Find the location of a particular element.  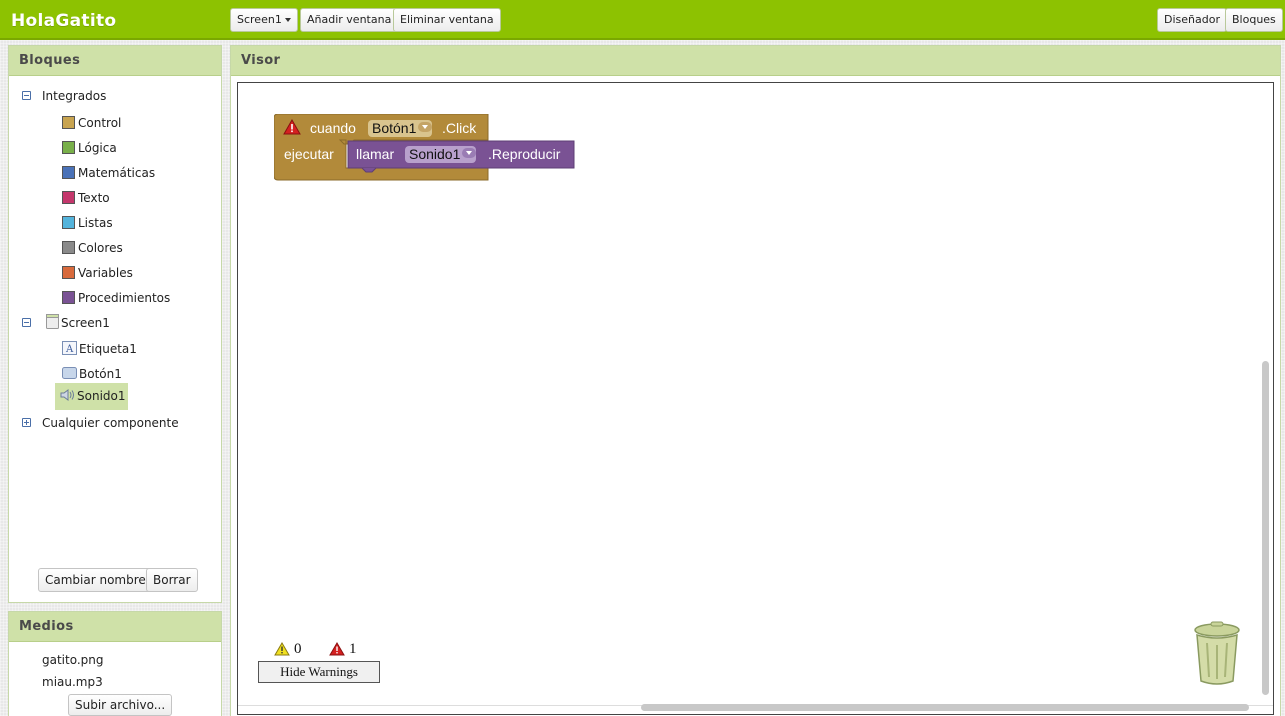

drawer-procedures-label: Procedimientos is located at coordinates (124, 298).